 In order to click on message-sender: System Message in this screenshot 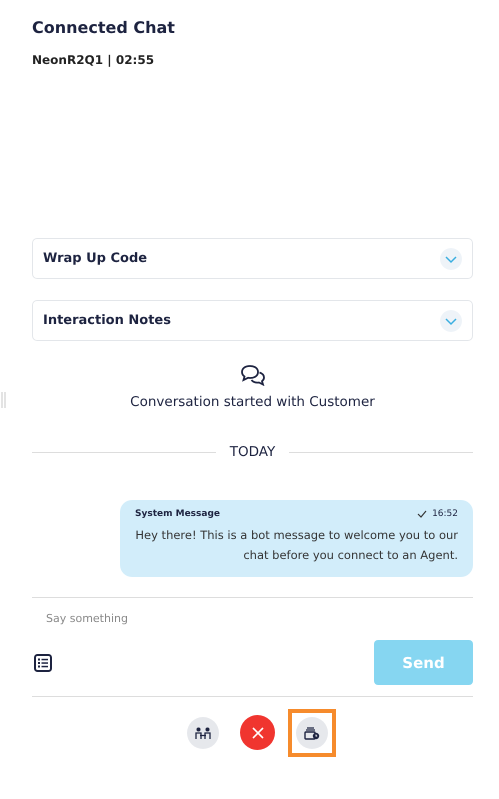, I will do `click(178, 514)`.